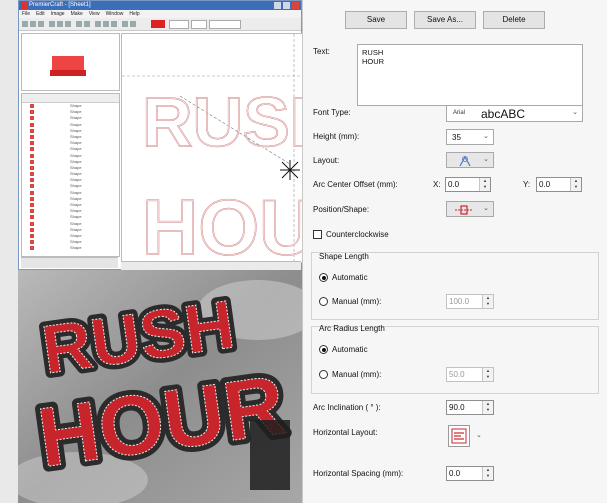  I want to click on tree-header, so click(70, 98).